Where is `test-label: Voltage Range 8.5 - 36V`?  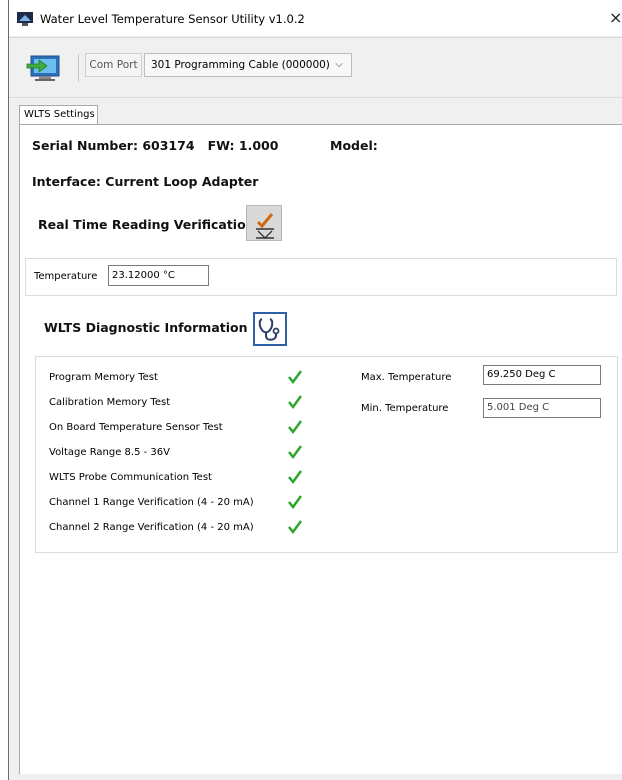
test-label: Voltage Range 8.5 - 36V is located at coordinates (109, 452).